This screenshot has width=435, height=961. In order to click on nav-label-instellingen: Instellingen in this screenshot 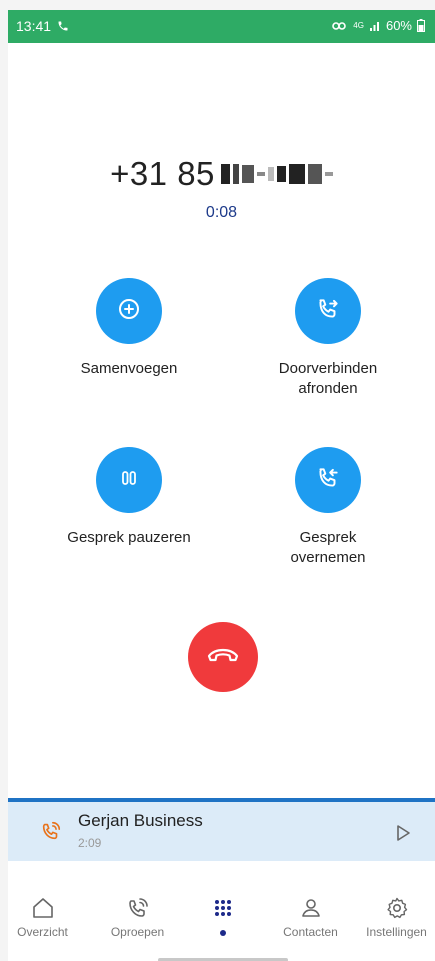, I will do `click(396, 932)`.